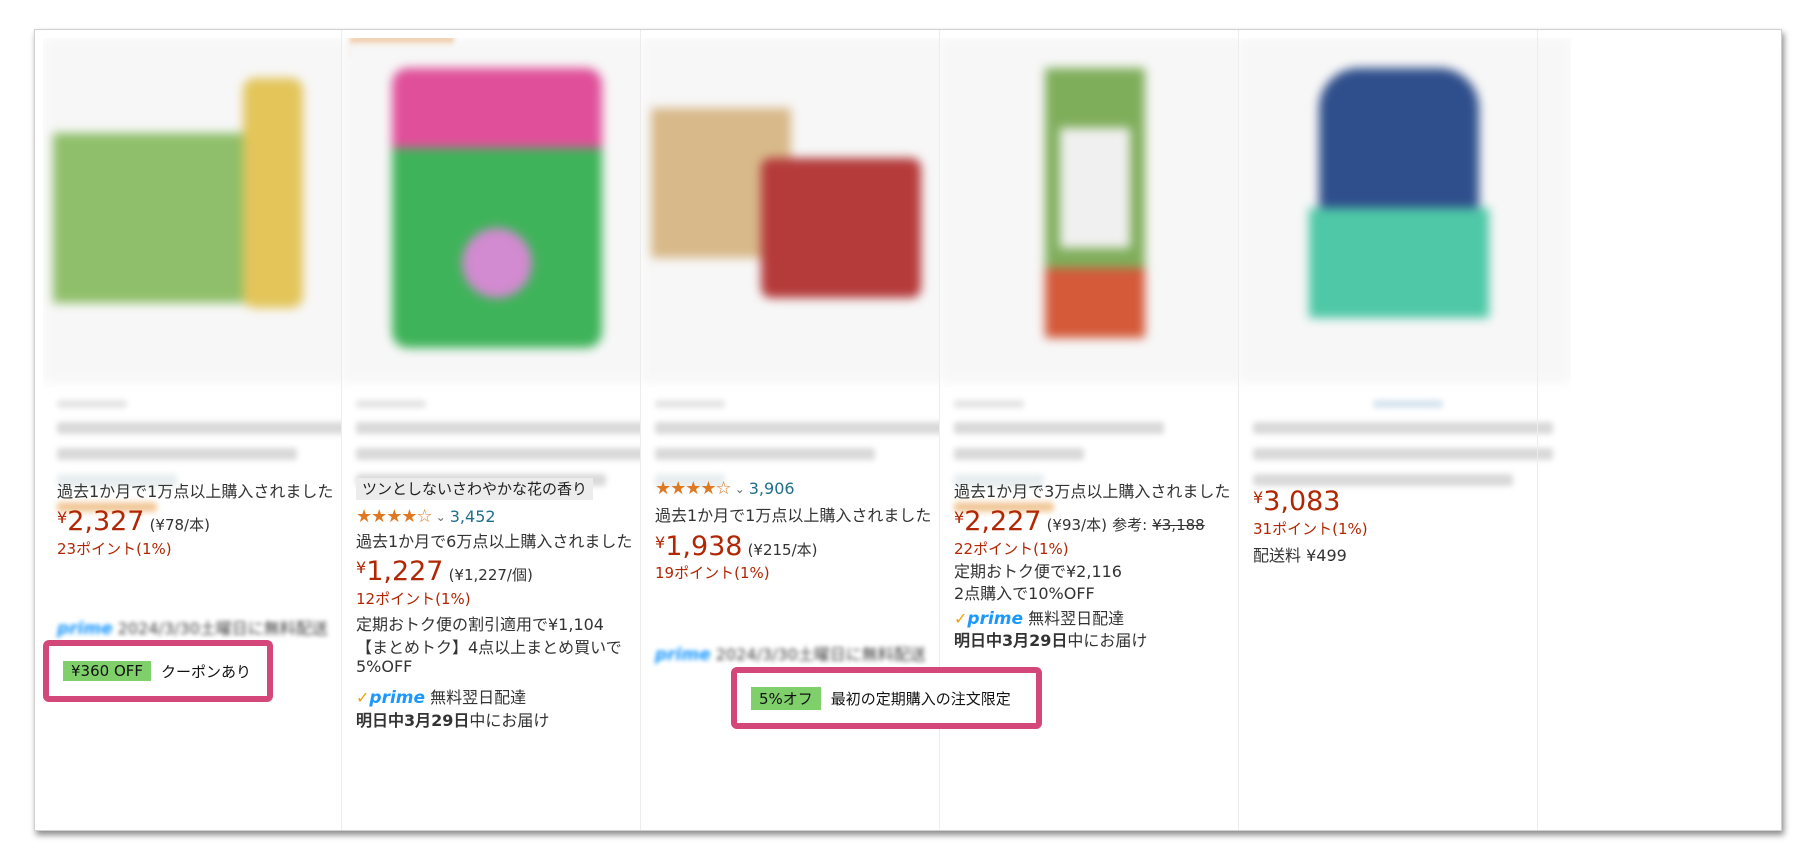 This screenshot has width=1814, height=864. Describe the element at coordinates (101, 521) in the screenshot. I see `price: ¥2,327` at that location.